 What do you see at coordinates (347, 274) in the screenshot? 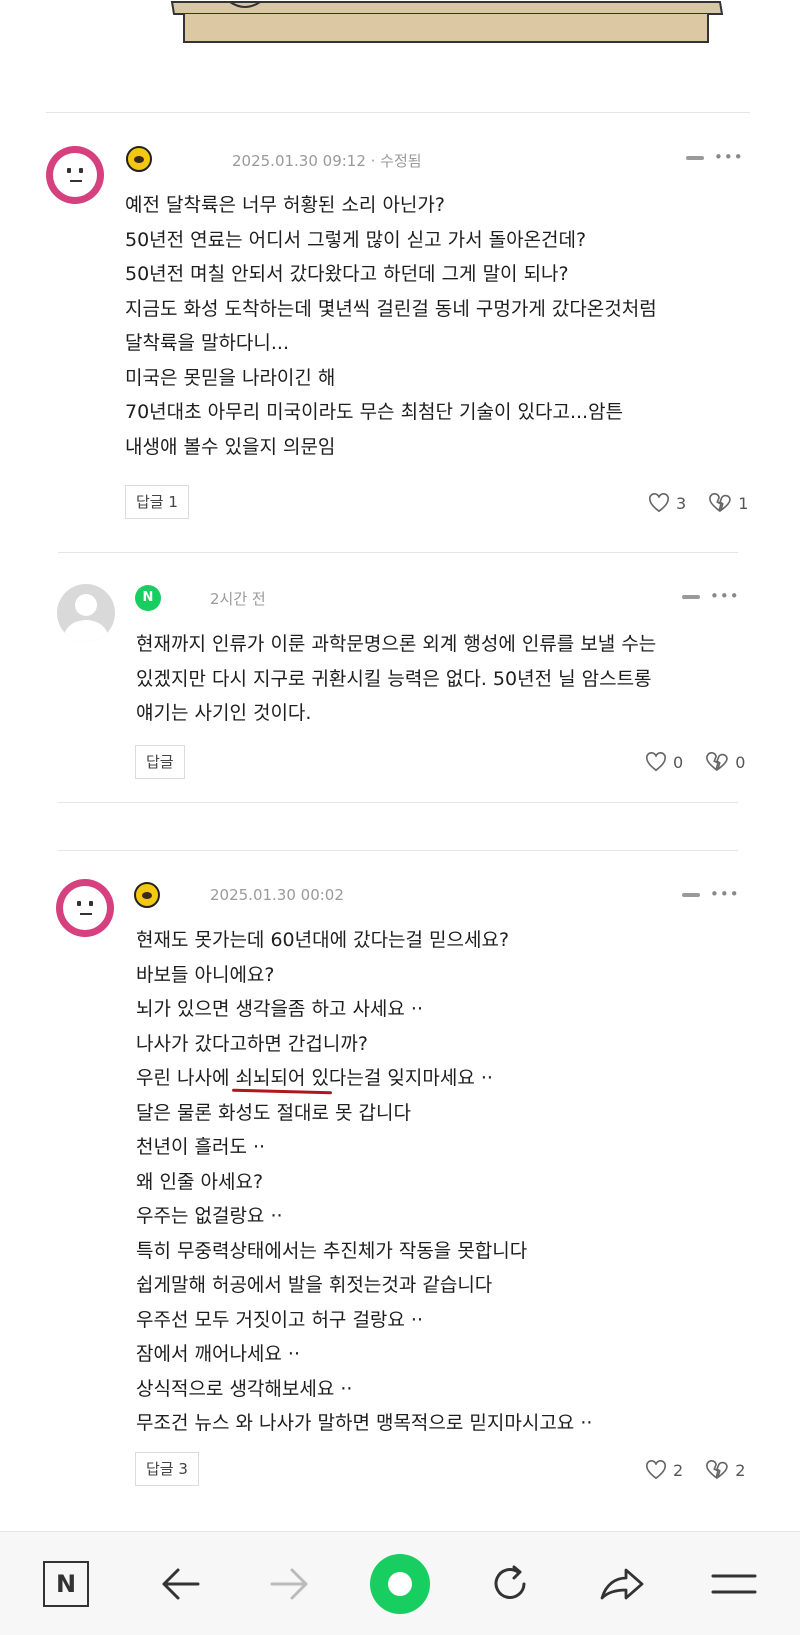
I see `comment-line: 50년전 며칠 안되서 갔다왔다고 하던데 그게 말이 되나?` at bounding box center [347, 274].